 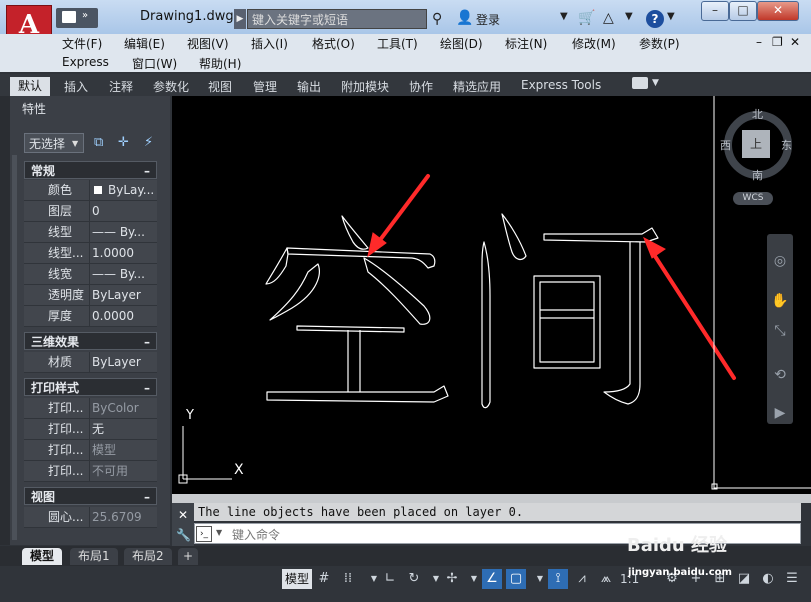 What do you see at coordinates (725, 145) in the screenshot?
I see `compass-west: 西` at bounding box center [725, 145].